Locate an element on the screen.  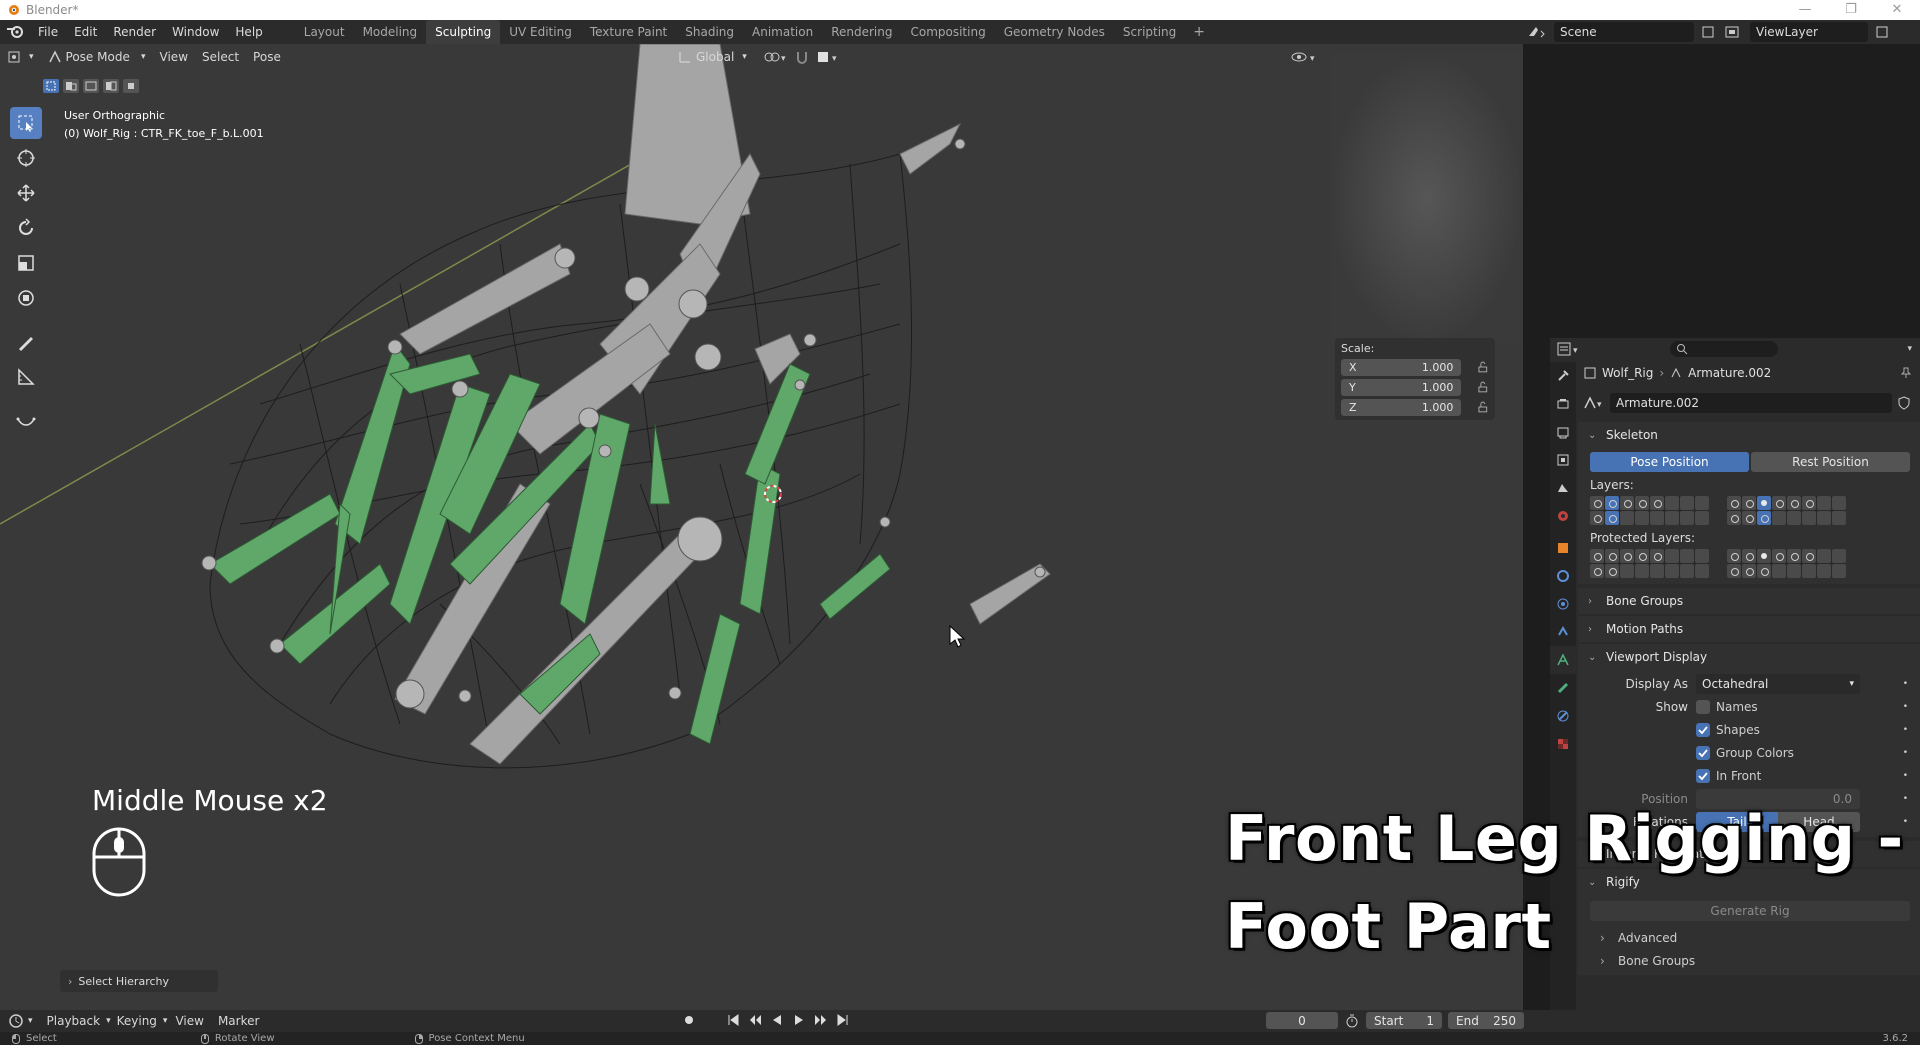
measure-tool is located at coordinates (26, 377).